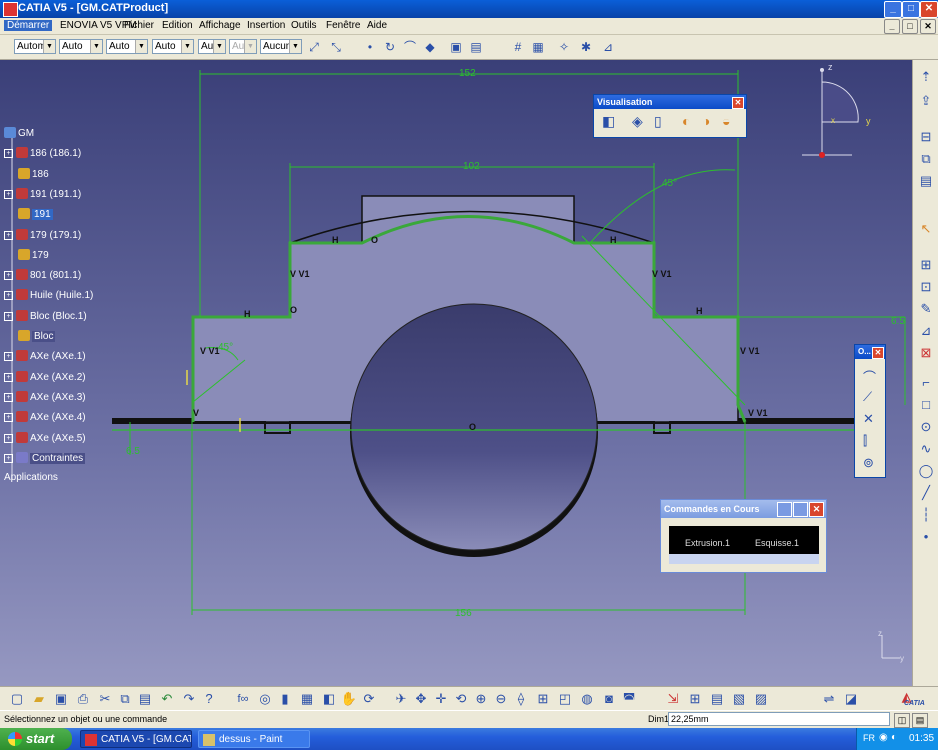 The image size is (938, 750). What do you see at coordinates (81, 46) in the screenshot?
I see `transparency-combo: Auto ▼` at bounding box center [81, 46].